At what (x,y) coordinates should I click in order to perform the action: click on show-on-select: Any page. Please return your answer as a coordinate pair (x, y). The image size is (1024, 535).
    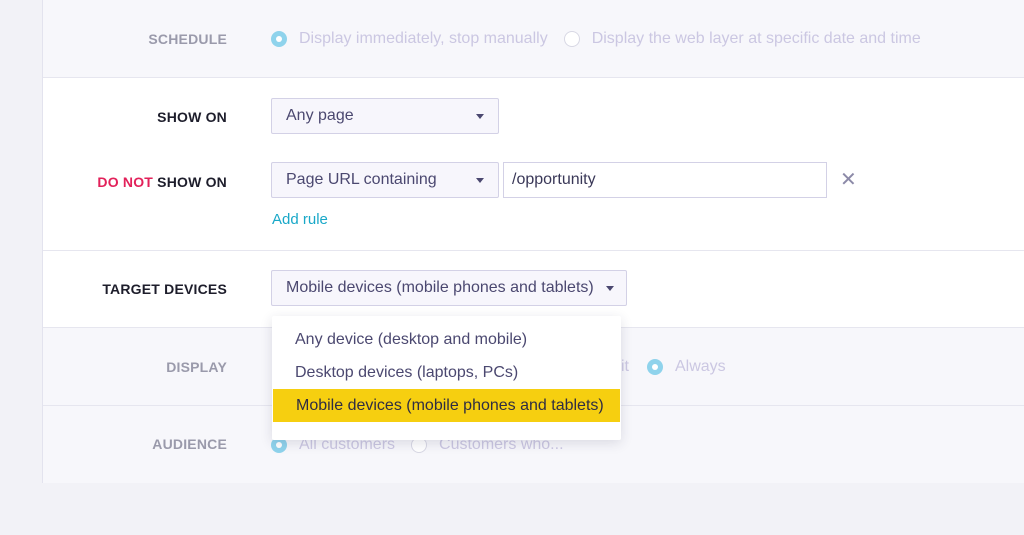
    Looking at the image, I should click on (385, 116).